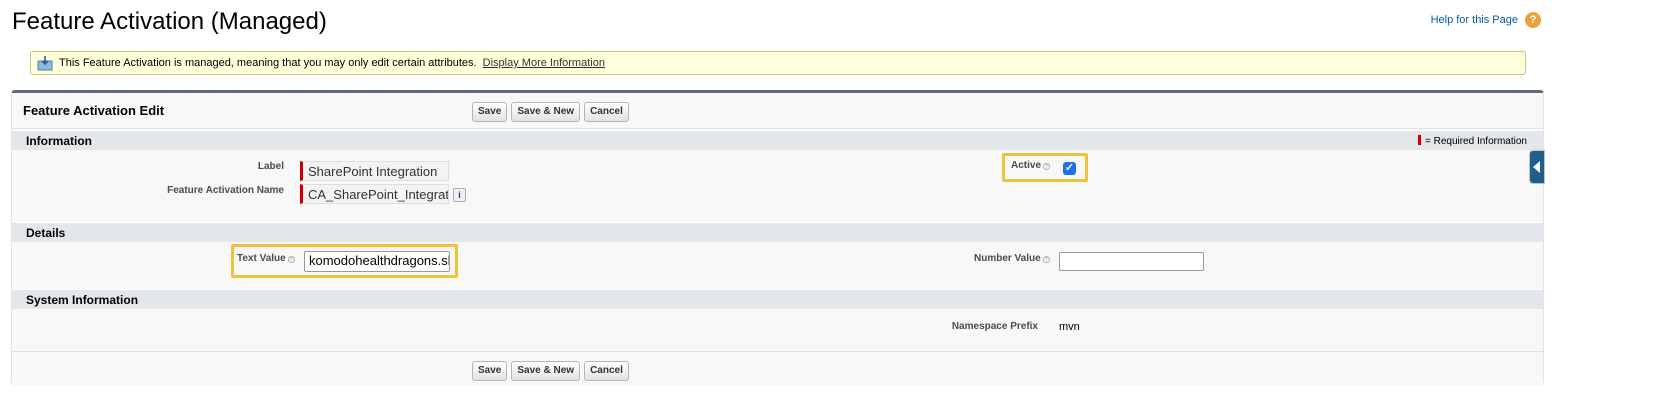 Image resolution: width=1656 pixels, height=413 pixels. What do you see at coordinates (777, 299) in the screenshot?
I see `section-system-bar: System Information` at bounding box center [777, 299].